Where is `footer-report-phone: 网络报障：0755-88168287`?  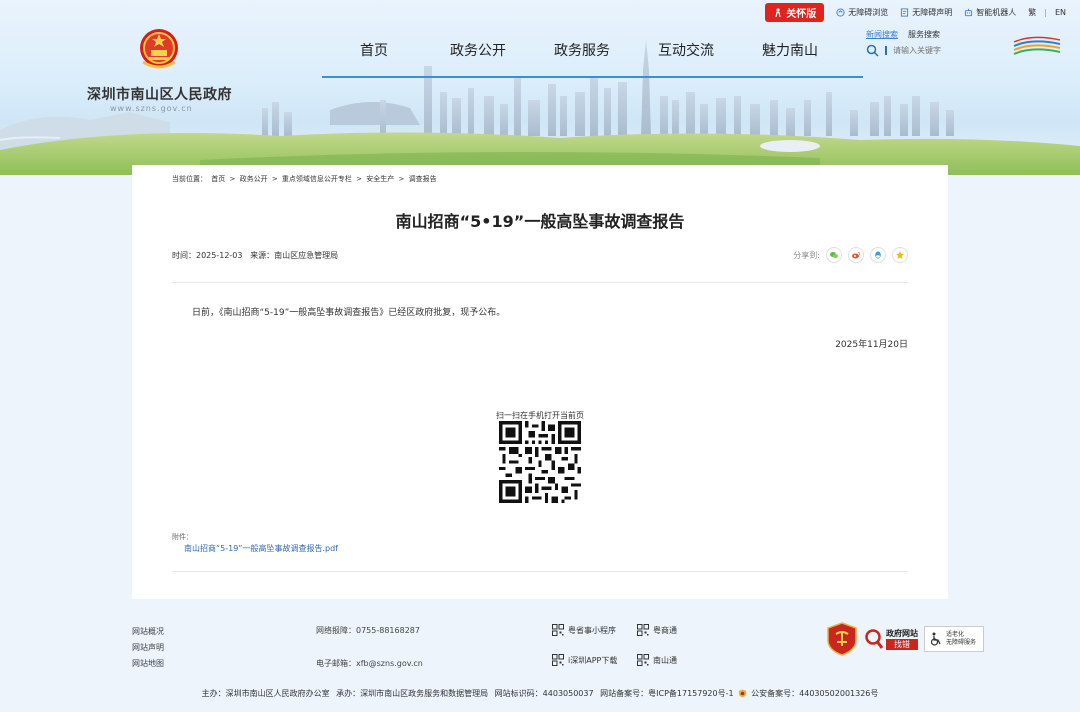
footer-report-phone: 网络报障：0755-88168287 is located at coordinates (368, 630).